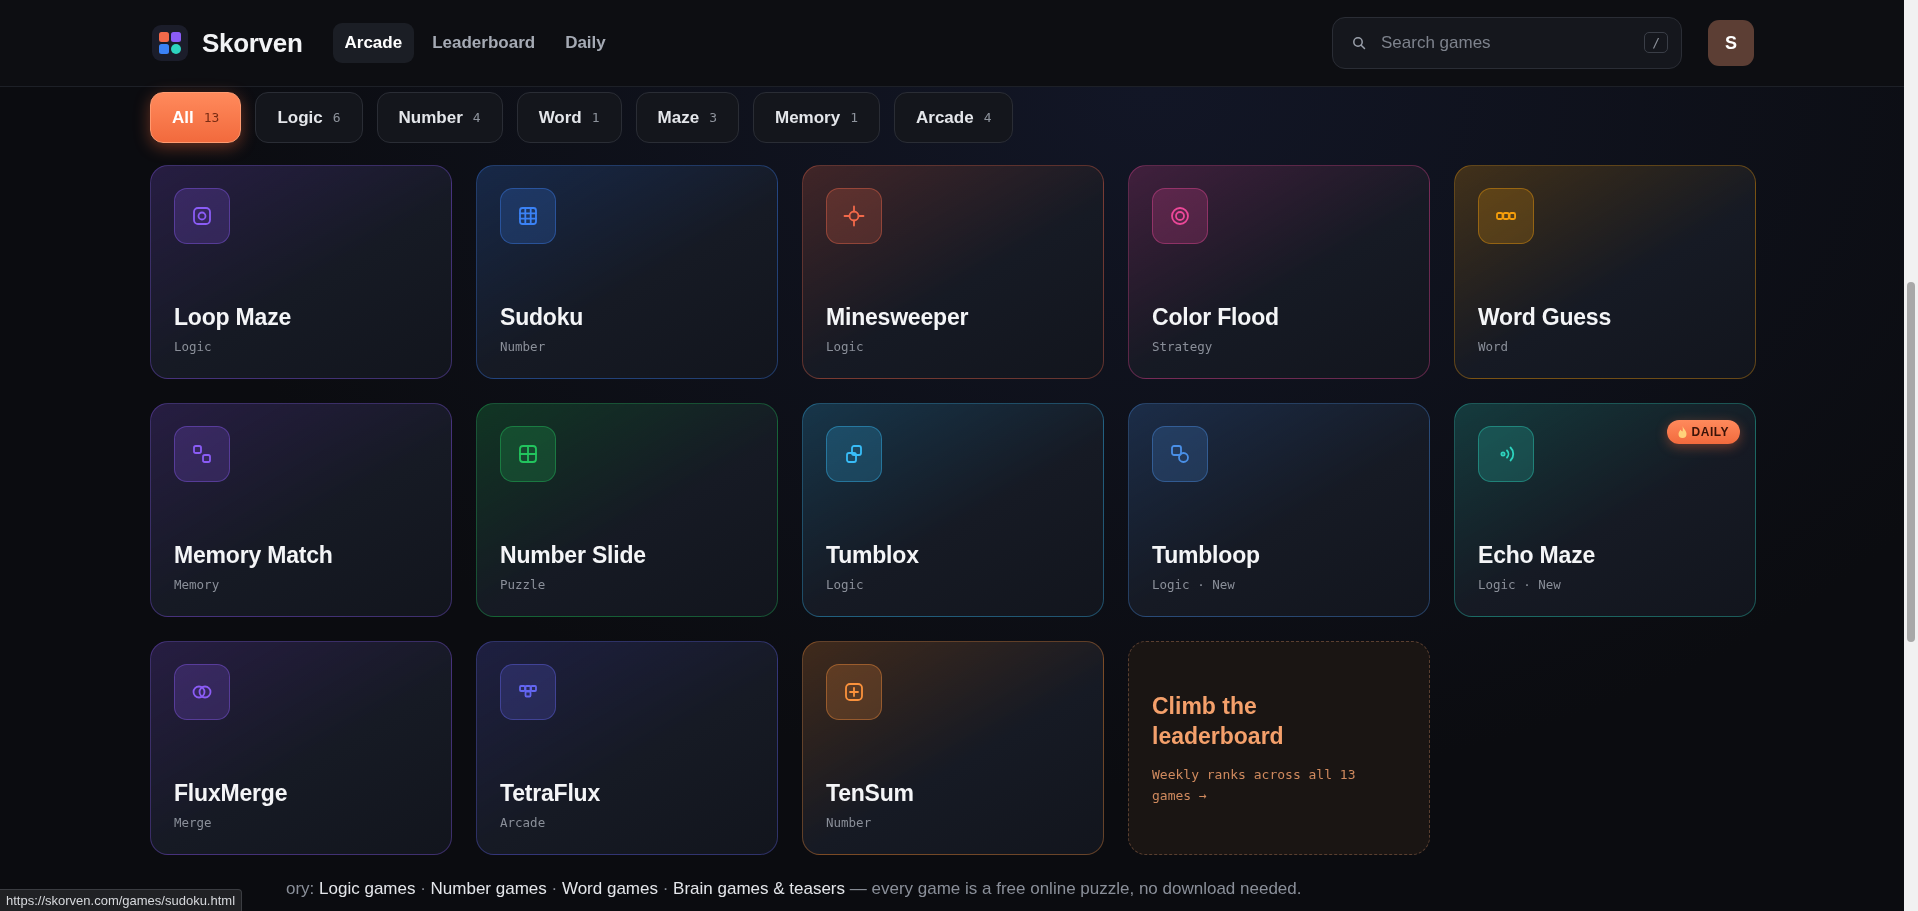 Image resolution: width=1918 pixels, height=911 pixels. What do you see at coordinates (1183, 346) in the screenshot?
I see `game-category: Strategy` at bounding box center [1183, 346].